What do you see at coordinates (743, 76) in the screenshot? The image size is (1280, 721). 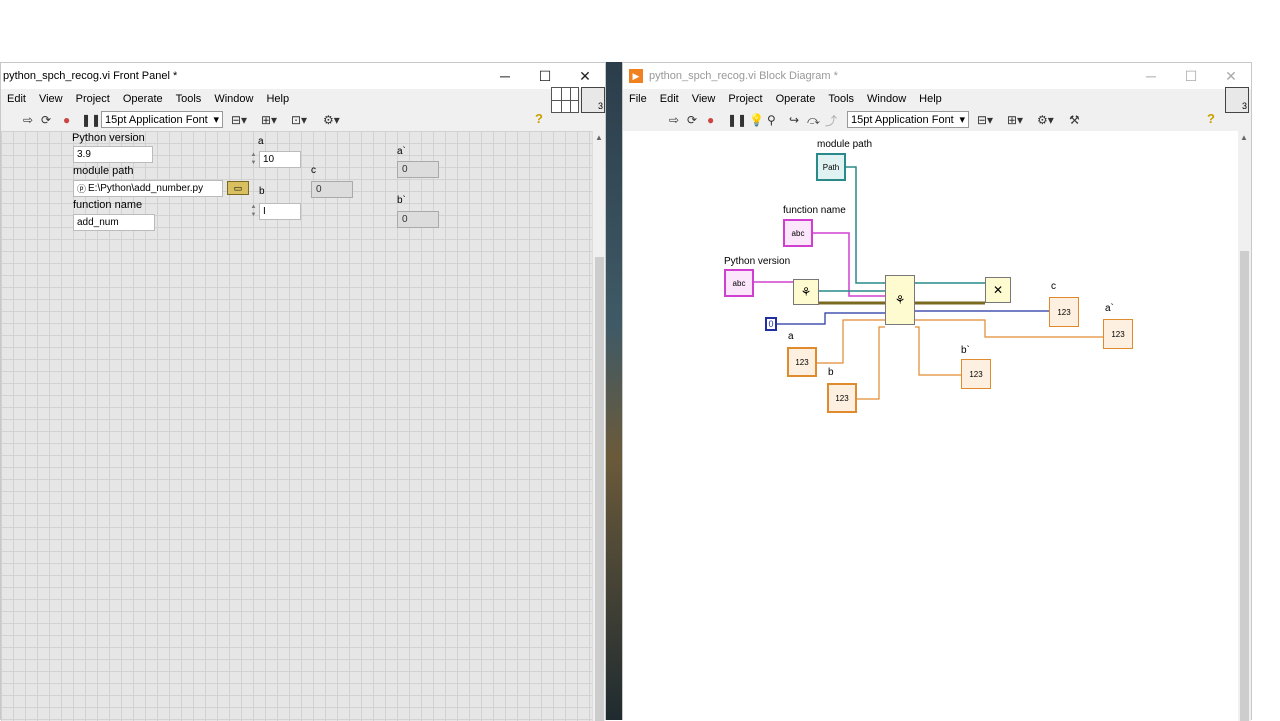 I see `block-diagram-title: python_spch_recog.vi Block Diagram *` at bounding box center [743, 76].